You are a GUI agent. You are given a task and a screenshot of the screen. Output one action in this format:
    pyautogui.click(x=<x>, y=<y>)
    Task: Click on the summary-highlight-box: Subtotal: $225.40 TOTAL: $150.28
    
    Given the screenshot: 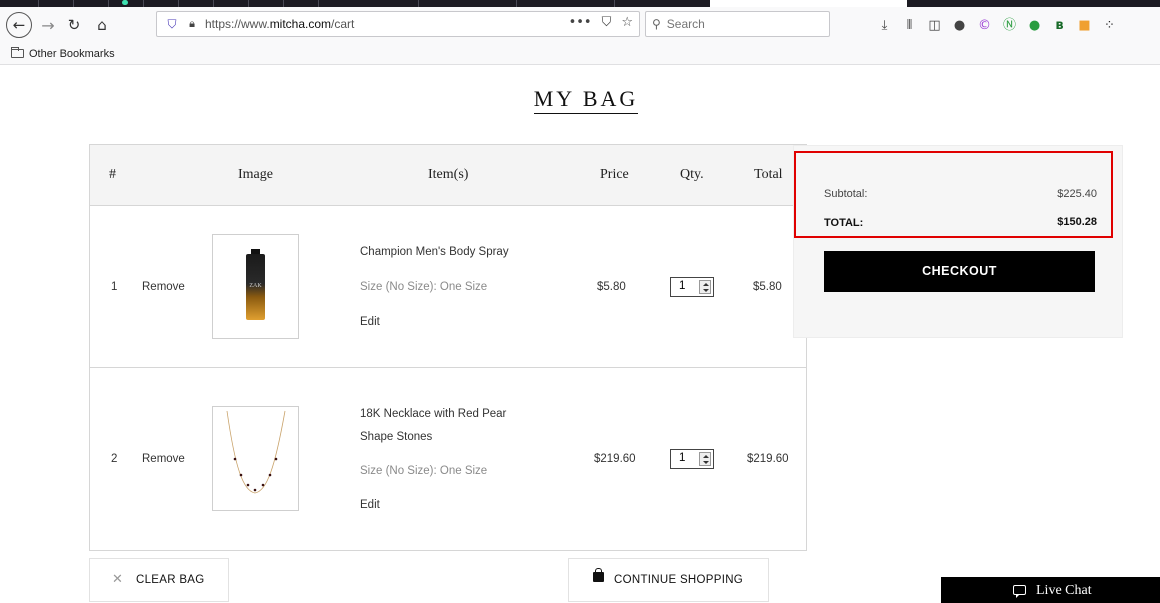 What is the action you would take?
    pyautogui.click(x=953, y=194)
    